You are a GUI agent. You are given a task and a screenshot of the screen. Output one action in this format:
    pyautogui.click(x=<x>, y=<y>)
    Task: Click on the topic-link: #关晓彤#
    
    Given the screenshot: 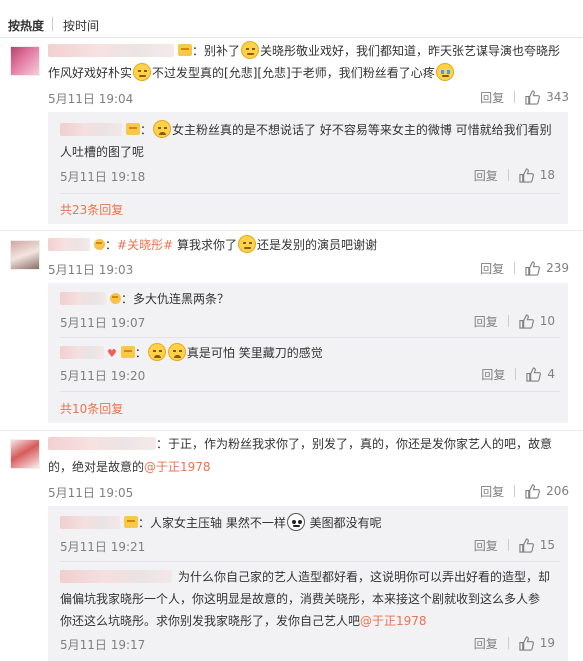 What is the action you would take?
    pyautogui.click(x=145, y=245)
    